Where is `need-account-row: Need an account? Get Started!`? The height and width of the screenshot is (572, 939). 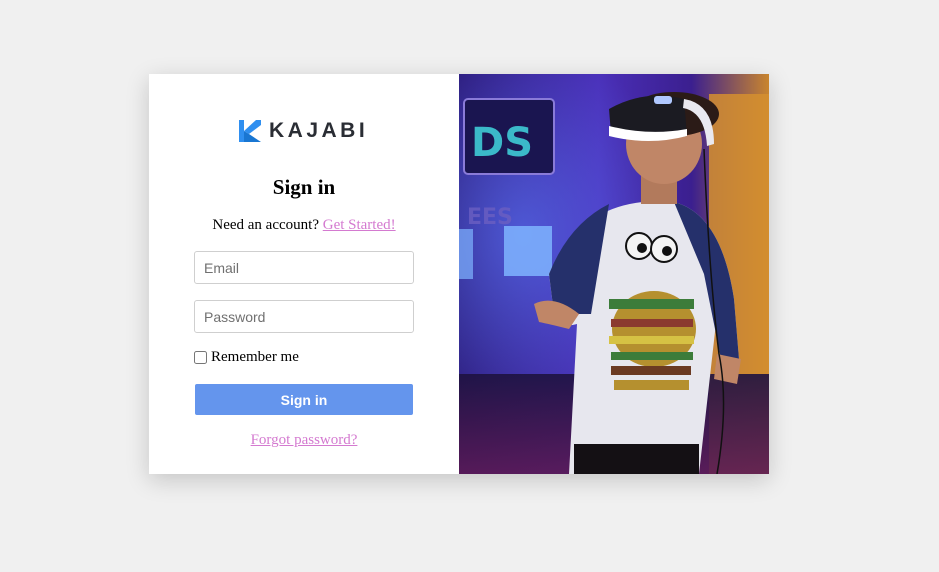
need-account-row: Need an account? Get Started! is located at coordinates (304, 225).